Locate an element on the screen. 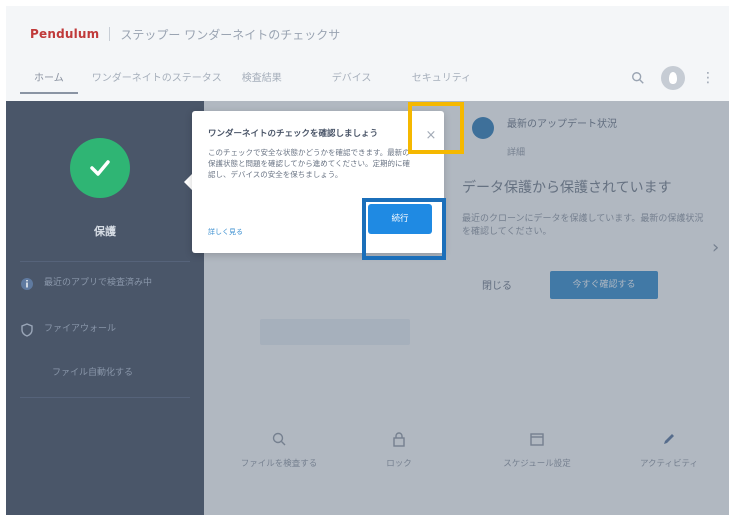  more-vert-icon: ⋮ is located at coordinates (708, 78).